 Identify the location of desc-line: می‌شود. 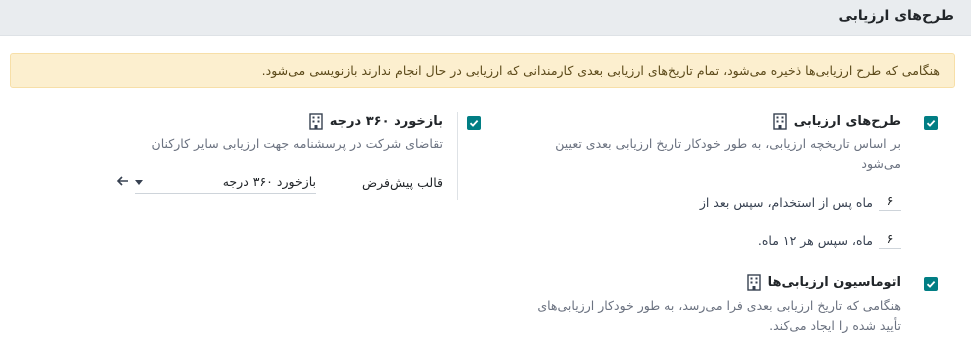
(881, 163).